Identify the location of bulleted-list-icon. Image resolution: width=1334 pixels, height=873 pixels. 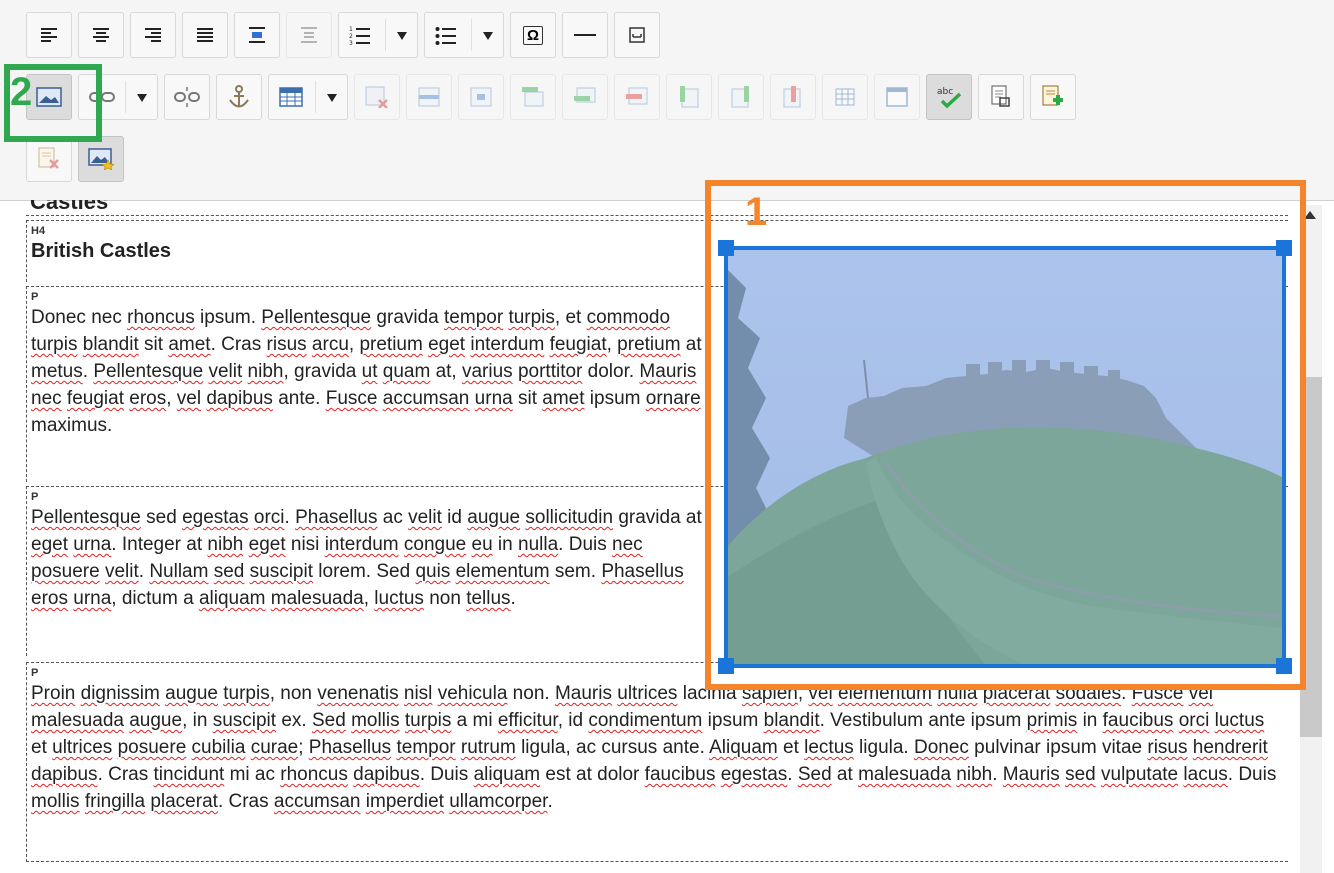
(445, 36).